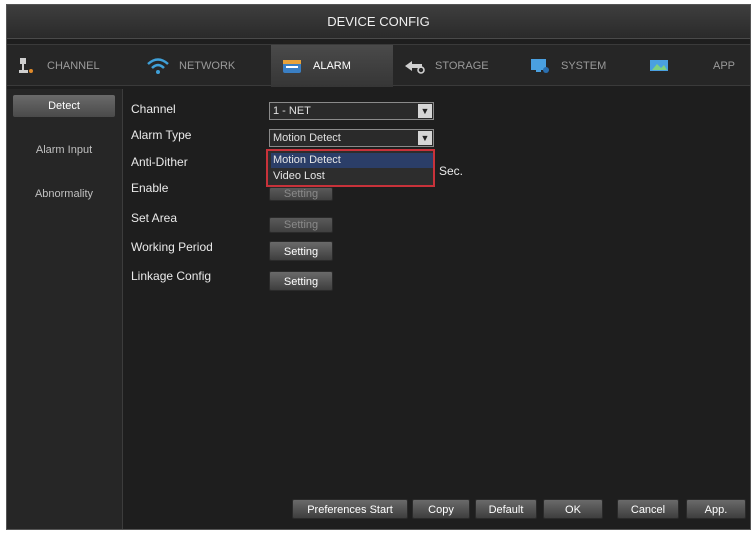 This screenshot has height=534, width=755. Describe the element at coordinates (660, 66) in the screenshot. I see `app-icon` at that location.